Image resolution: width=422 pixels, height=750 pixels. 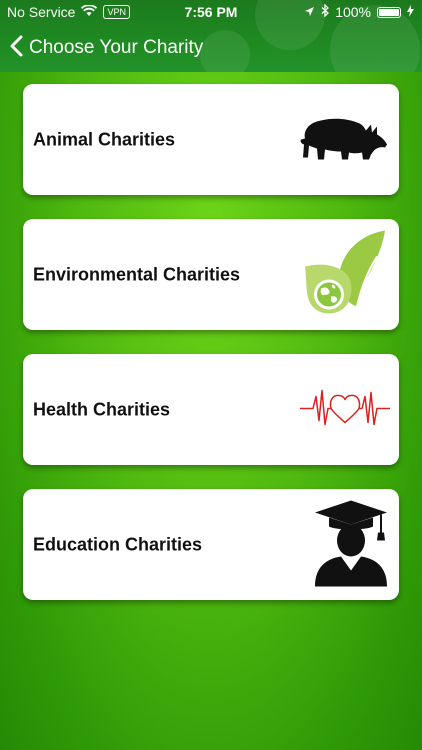 I want to click on back-button: Choose Your Charity, so click(x=106, y=48).